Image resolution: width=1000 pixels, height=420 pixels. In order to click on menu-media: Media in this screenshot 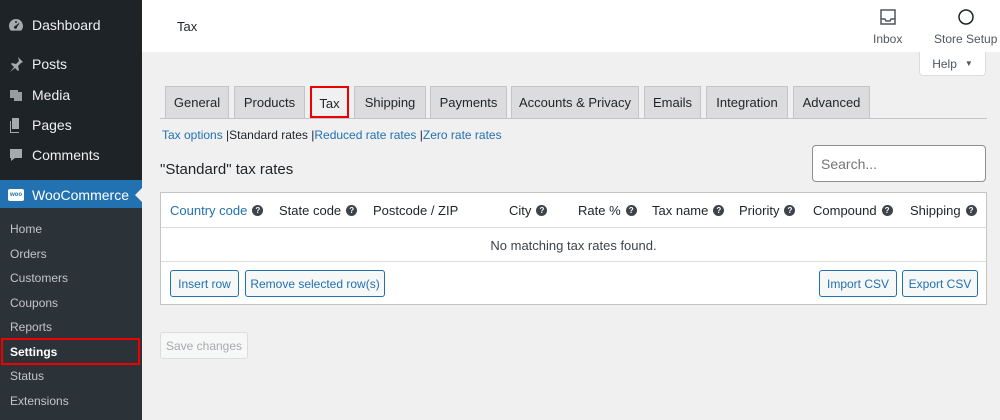, I will do `click(71, 95)`.